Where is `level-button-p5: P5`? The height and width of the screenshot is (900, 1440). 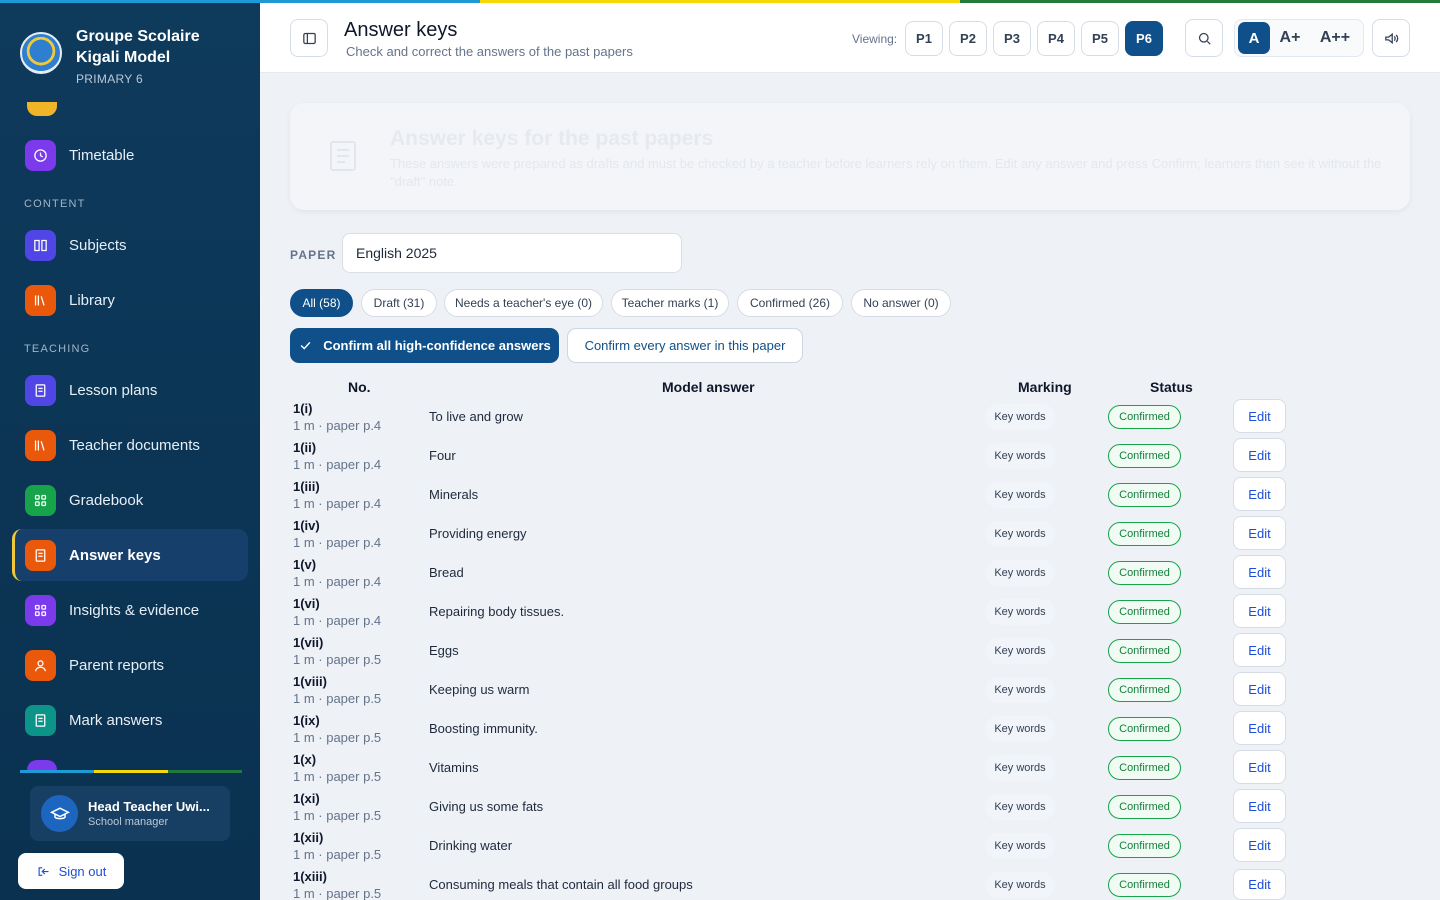 level-button-p5: P5 is located at coordinates (1100, 38).